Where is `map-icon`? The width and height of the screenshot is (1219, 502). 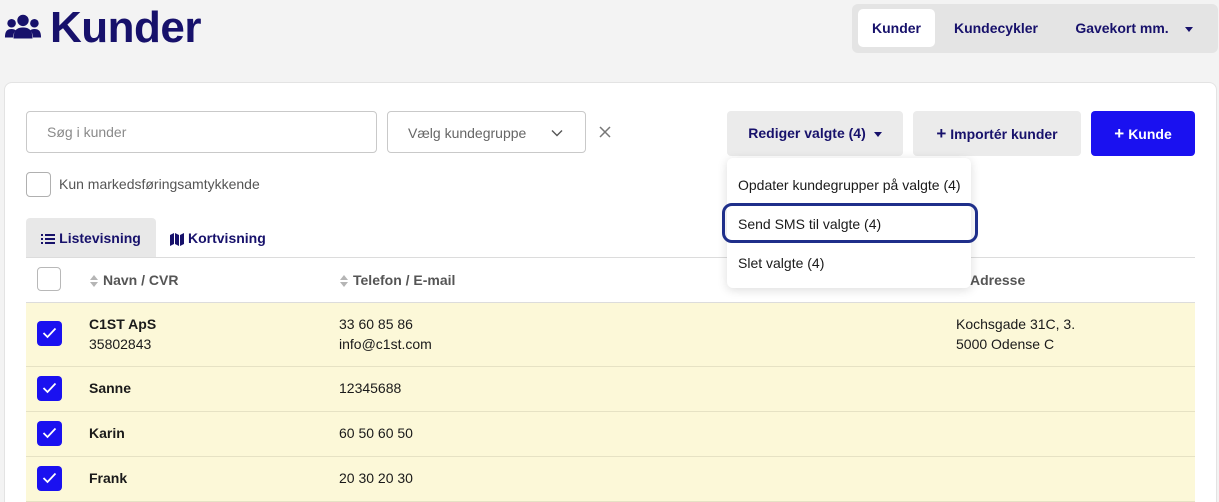
map-icon is located at coordinates (177, 240).